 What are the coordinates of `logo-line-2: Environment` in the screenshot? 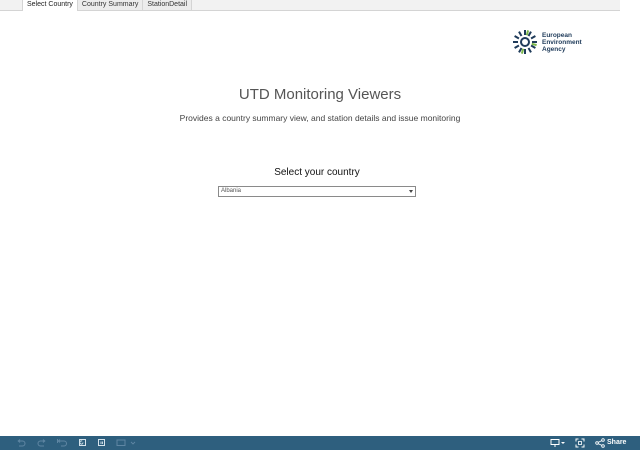 It's located at (562, 42).